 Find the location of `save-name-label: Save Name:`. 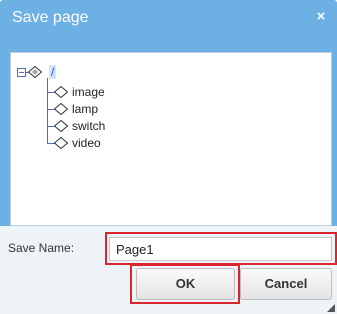

save-name-label: Save Name: is located at coordinates (41, 248).